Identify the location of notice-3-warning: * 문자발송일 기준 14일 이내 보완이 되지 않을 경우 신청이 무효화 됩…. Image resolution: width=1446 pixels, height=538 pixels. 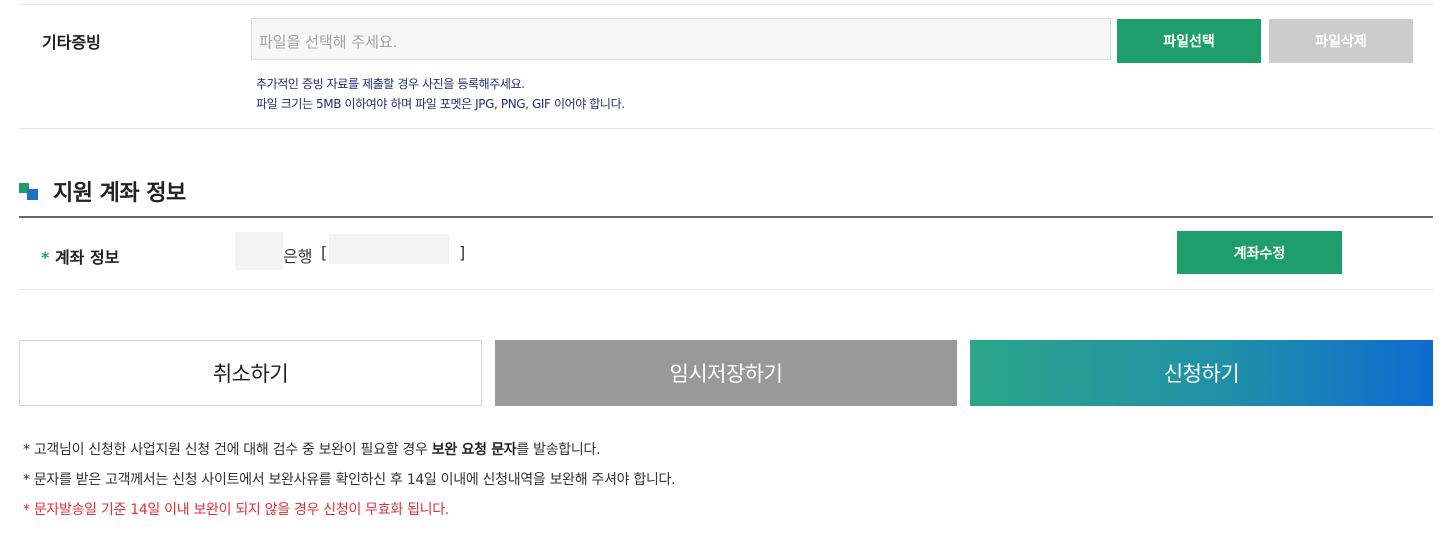
(236, 510).